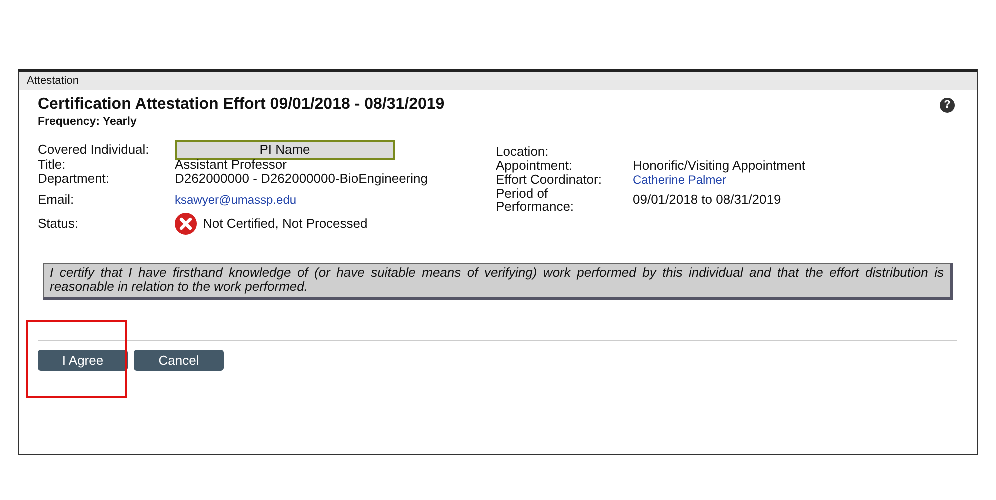 Image resolution: width=996 pixels, height=500 pixels. Describe the element at coordinates (523, 152) in the screenshot. I see `field-label: Location:` at that location.